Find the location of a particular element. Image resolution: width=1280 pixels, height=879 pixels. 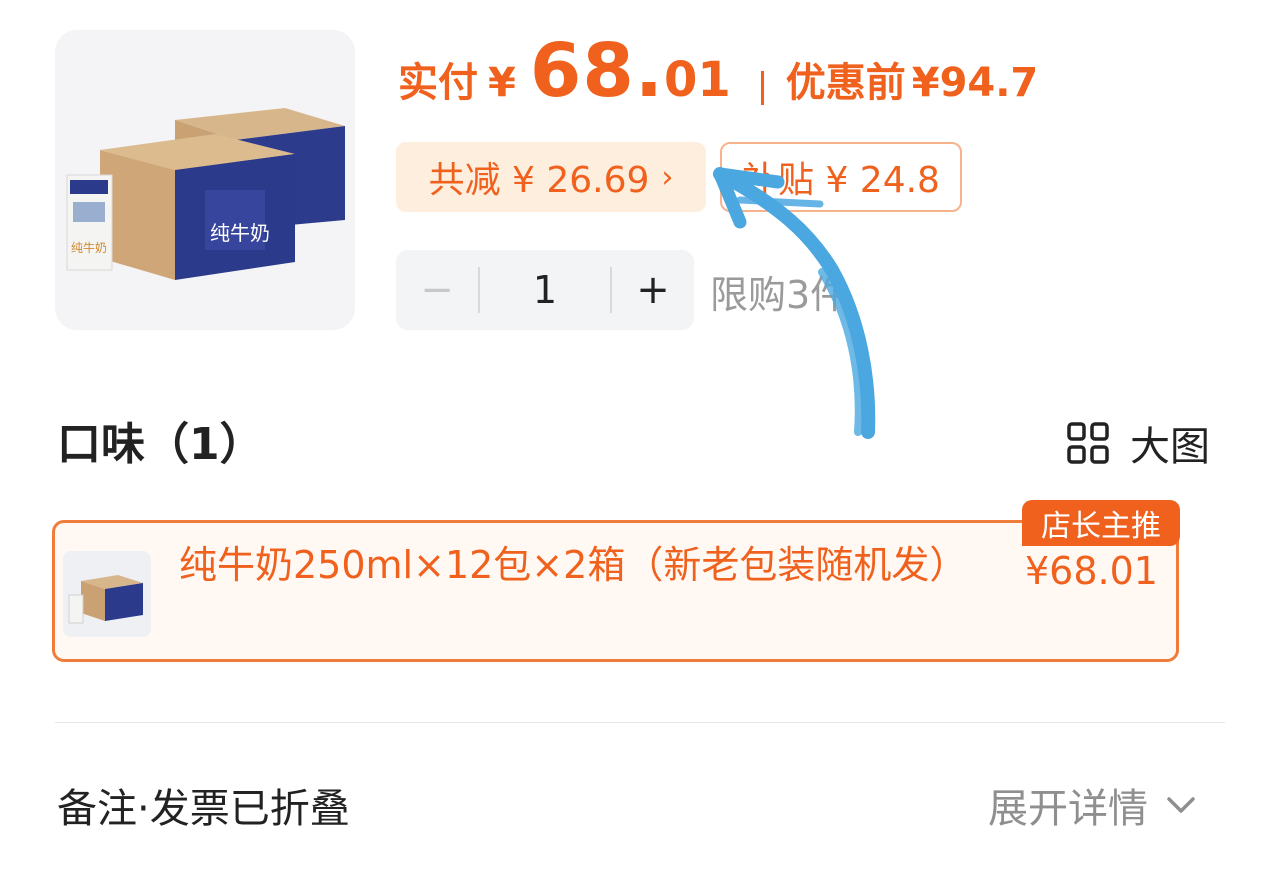

option-thumbnail is located at coordinates (107, 594).